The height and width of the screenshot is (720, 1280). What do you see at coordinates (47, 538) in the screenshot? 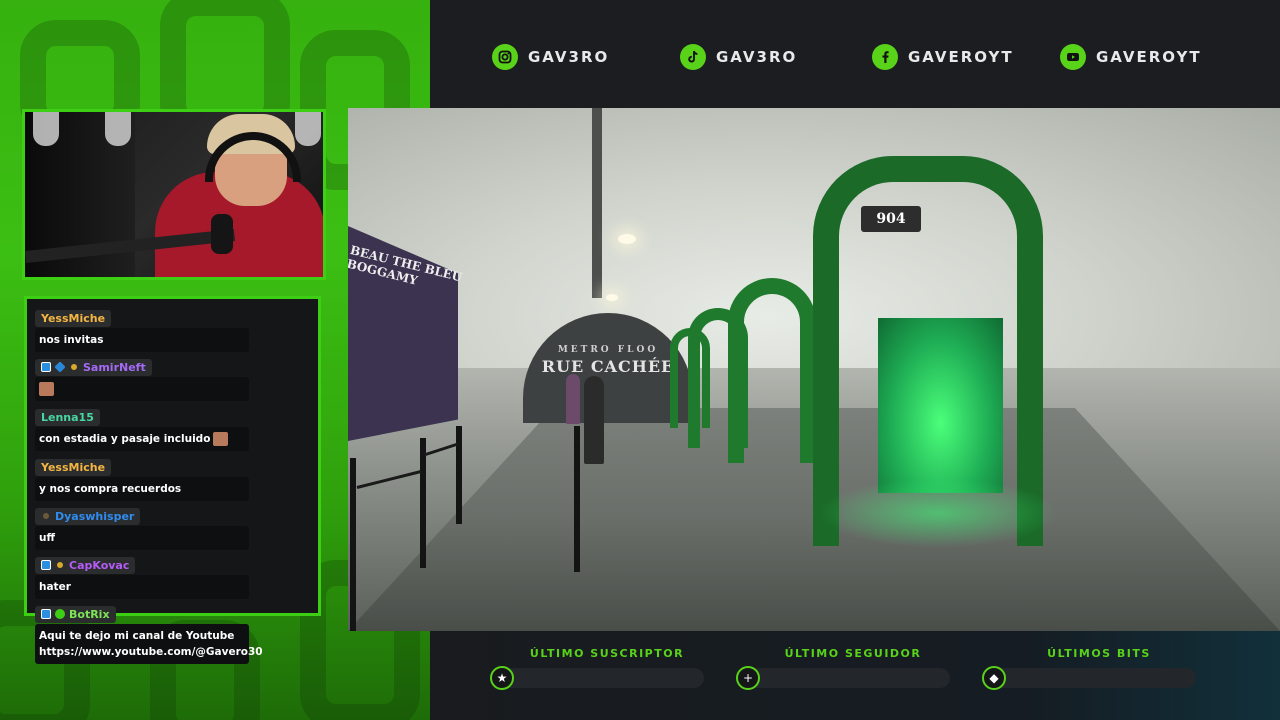
I see `chat-text: uff` at bounding box center [47, 538].